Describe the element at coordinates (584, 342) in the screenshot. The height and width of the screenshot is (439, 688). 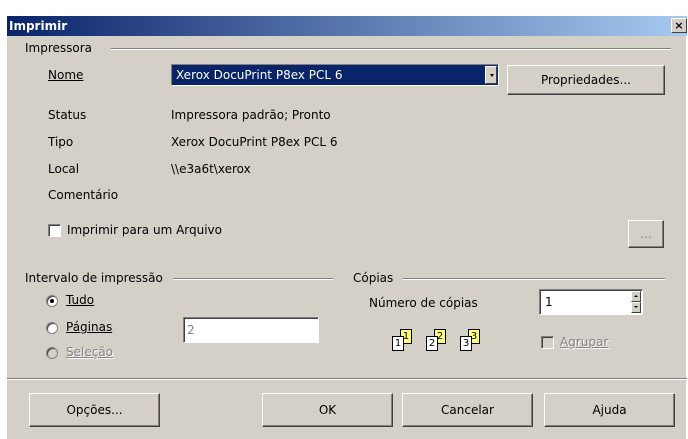
I see `collate-label: Agrupar` at that location.